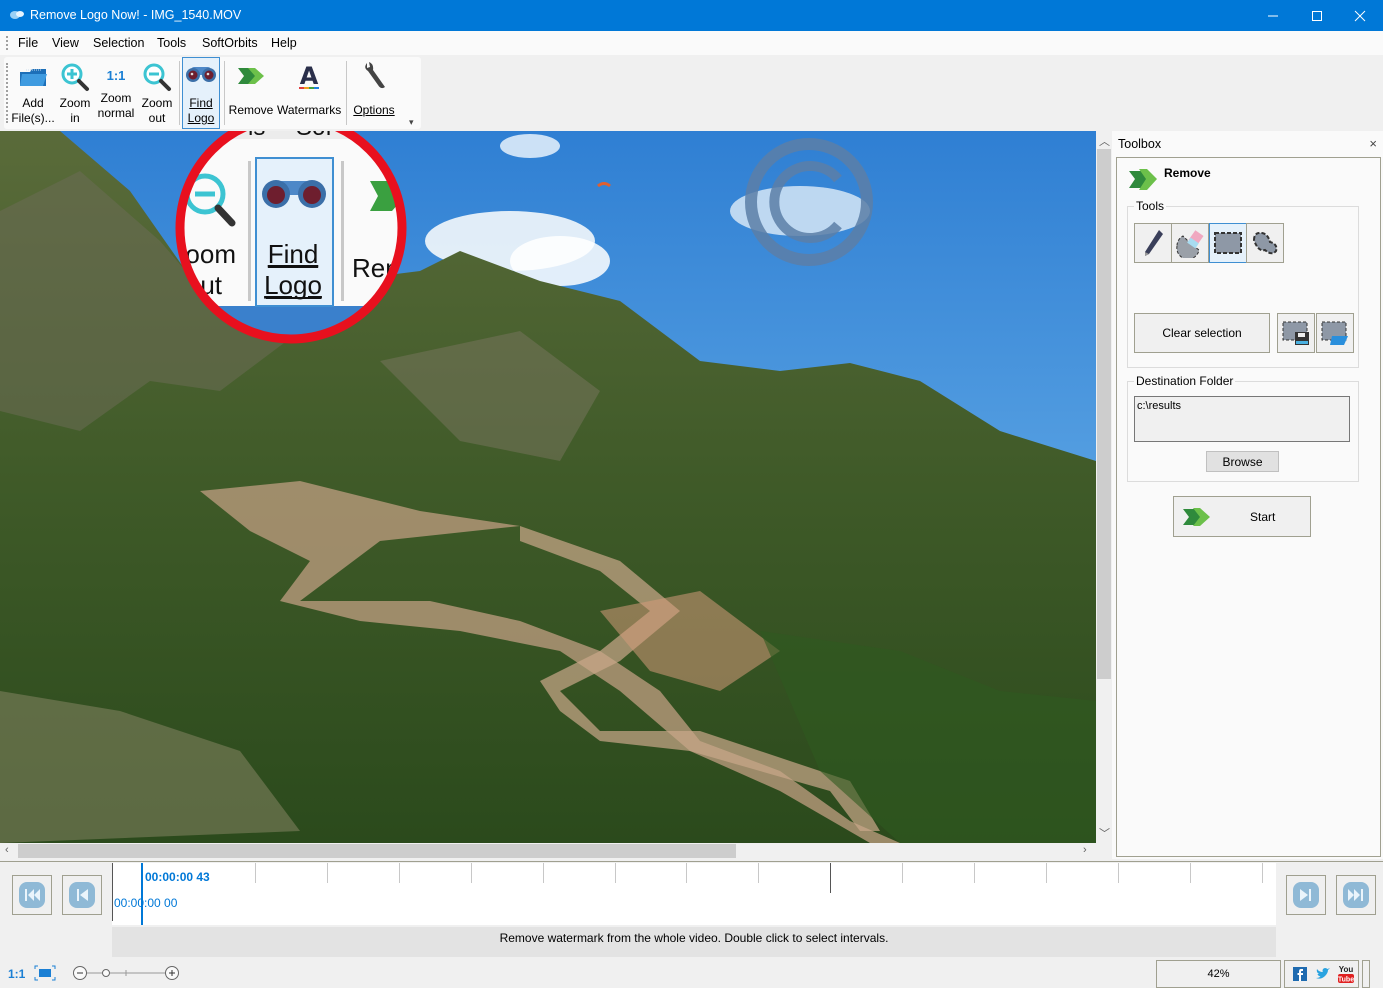 Image resolution: width=1383 pixels, height=988 pixels. What do you see at coordinates (1243, 283) in the screenshot?
I see `tools-group: Tools Clear selection` at bounding box center [1243, 283].